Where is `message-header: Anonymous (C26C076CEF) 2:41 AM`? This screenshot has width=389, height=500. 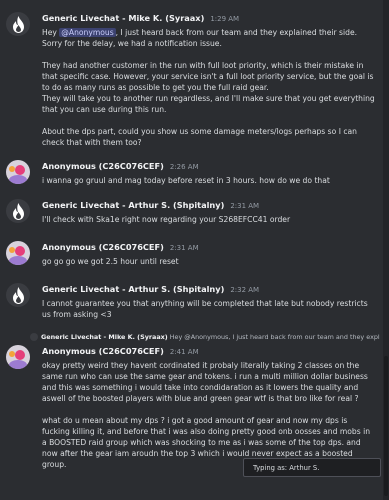
message-header: Anonymous (C26C076CEF) 2:41 AM is located at coordinates (120, 352).